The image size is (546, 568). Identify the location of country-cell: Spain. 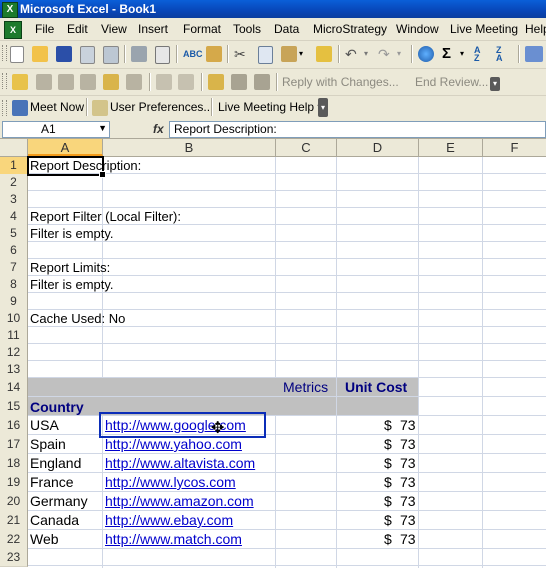
(48, 444).